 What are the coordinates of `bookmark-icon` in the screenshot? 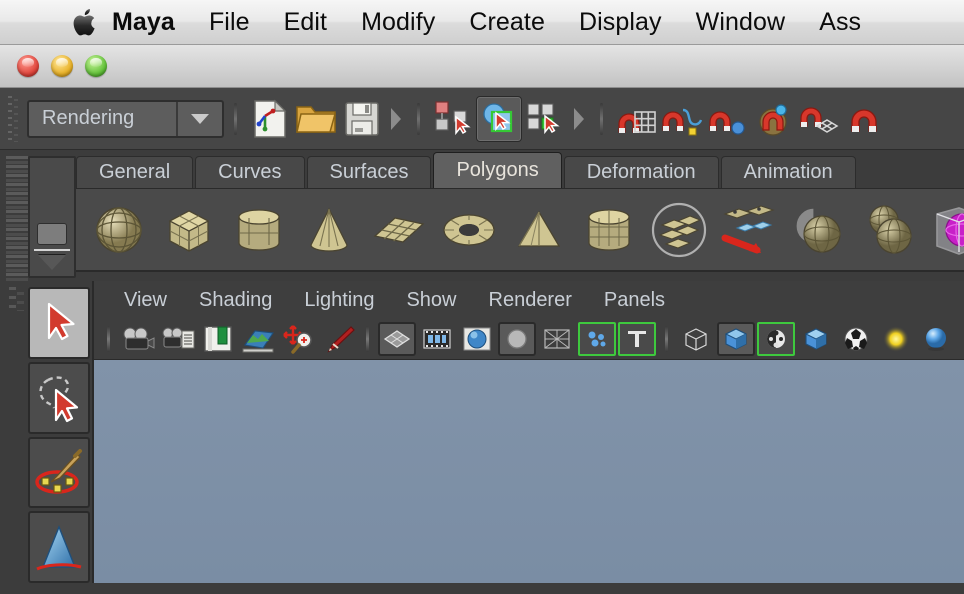 It's located at (218, 339).